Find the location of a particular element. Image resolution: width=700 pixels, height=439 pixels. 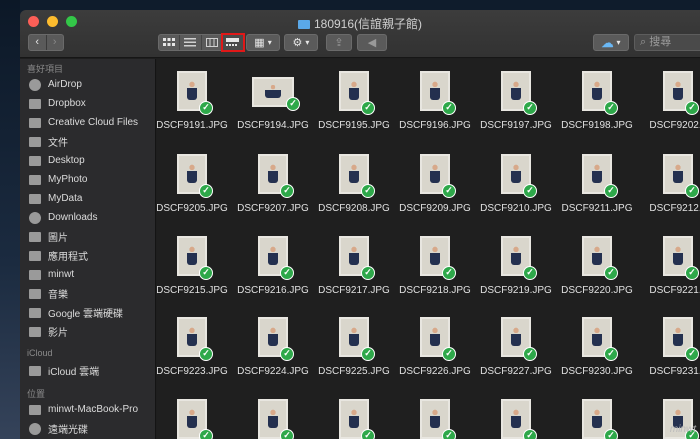

sidebar-item-label: 音樂 is located at coordinates (58, 295).